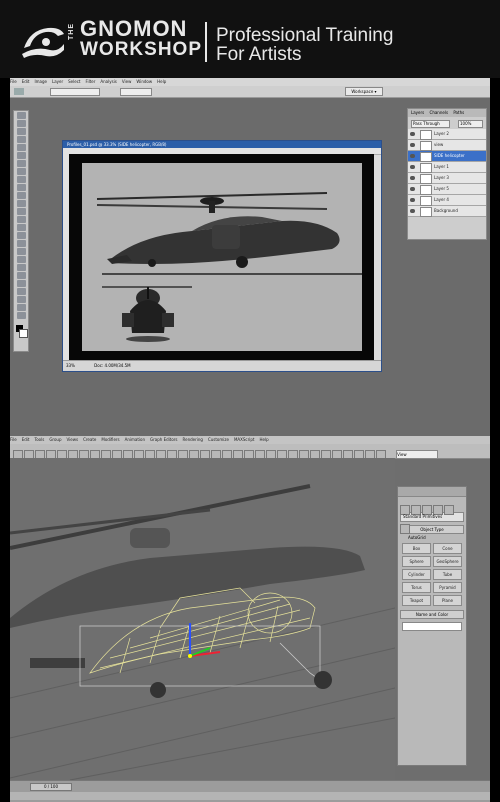 This screenshot has width=500, height=802. I want to click on opacity-field: 100%, so click(470, 124).